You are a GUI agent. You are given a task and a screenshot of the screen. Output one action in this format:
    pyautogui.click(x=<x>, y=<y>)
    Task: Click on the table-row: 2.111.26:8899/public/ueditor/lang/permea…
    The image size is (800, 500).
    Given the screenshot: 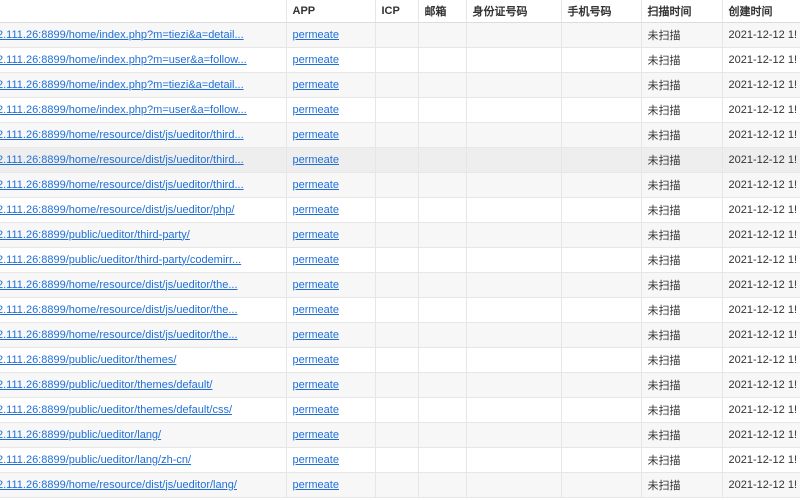 What is the action you would take?
    pyautogui.click(x=400, y=435)
    